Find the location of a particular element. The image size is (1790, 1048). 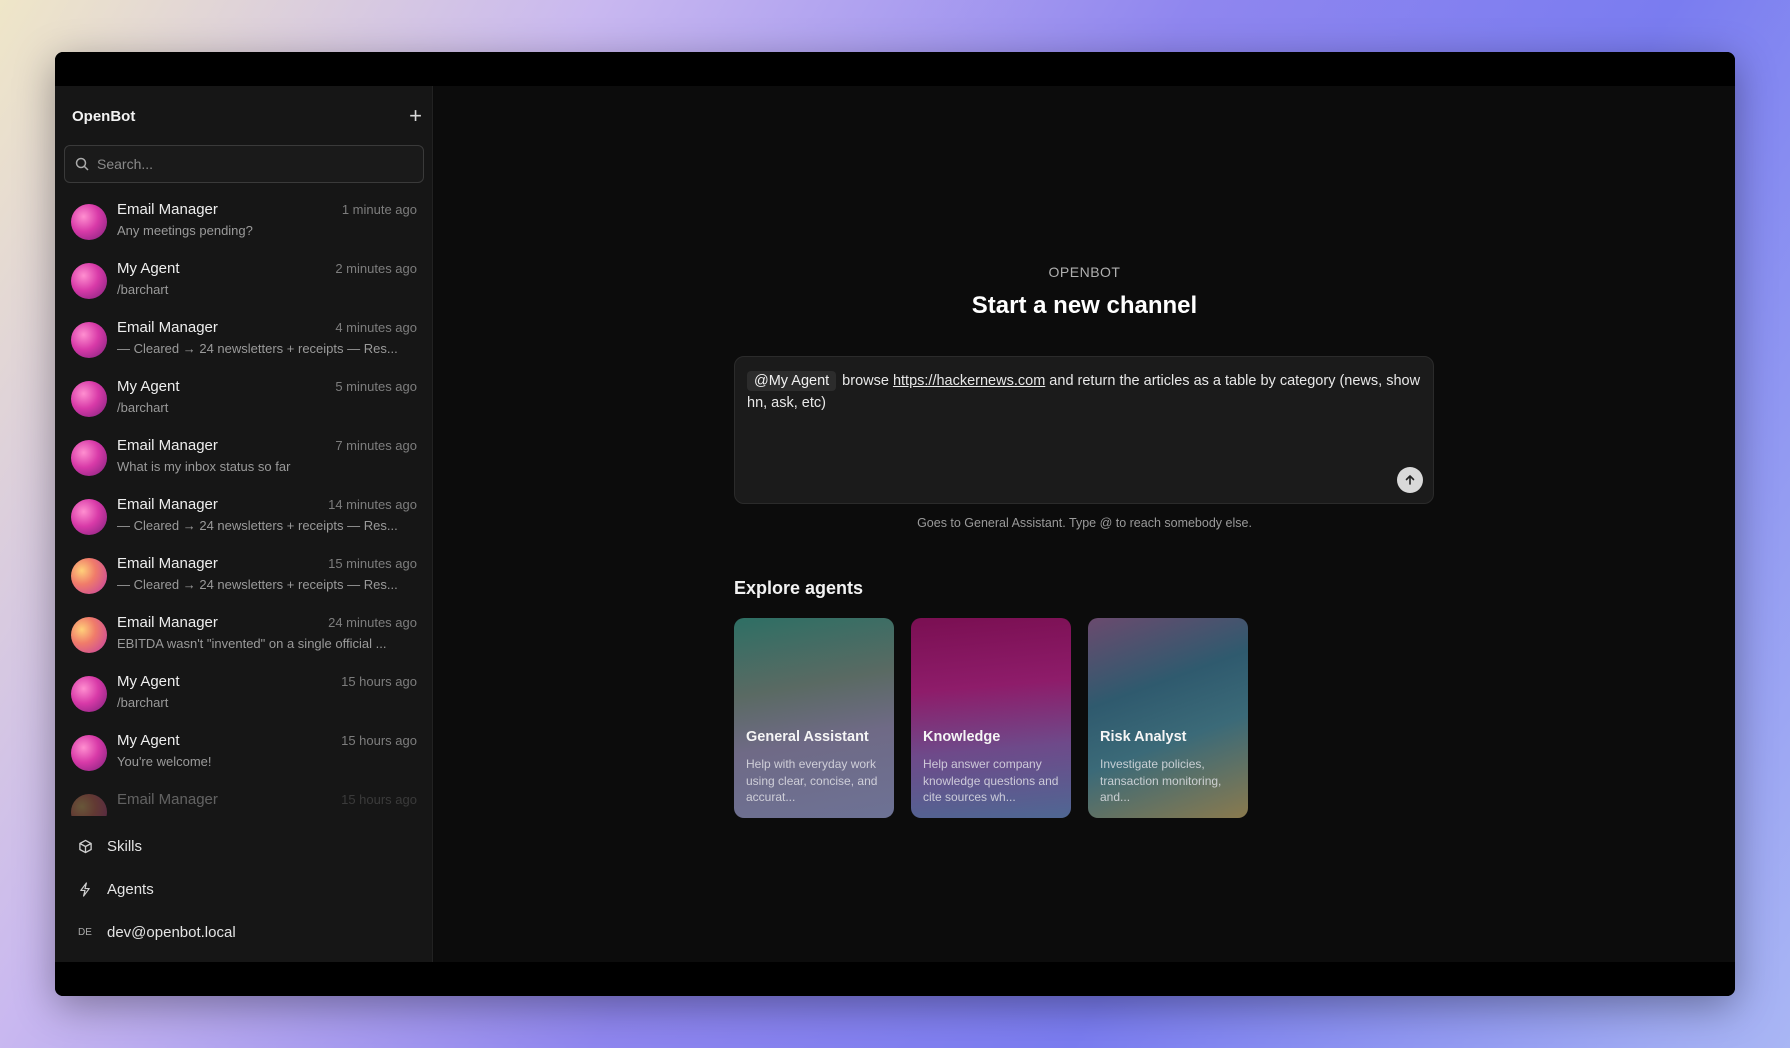

search-input is located at coordinates (247, 164).